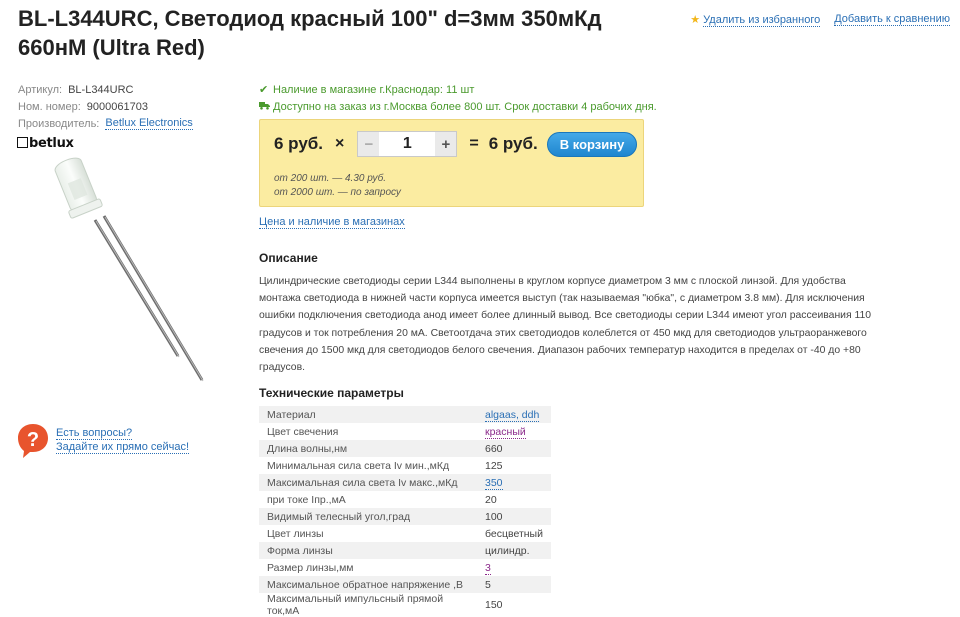 The height and width of the screenshot is (617, 960). What do you see at coordinates (488, 568) in the screenshot?
I see `spec-value-link: 3` at bounding box center [488, 568].